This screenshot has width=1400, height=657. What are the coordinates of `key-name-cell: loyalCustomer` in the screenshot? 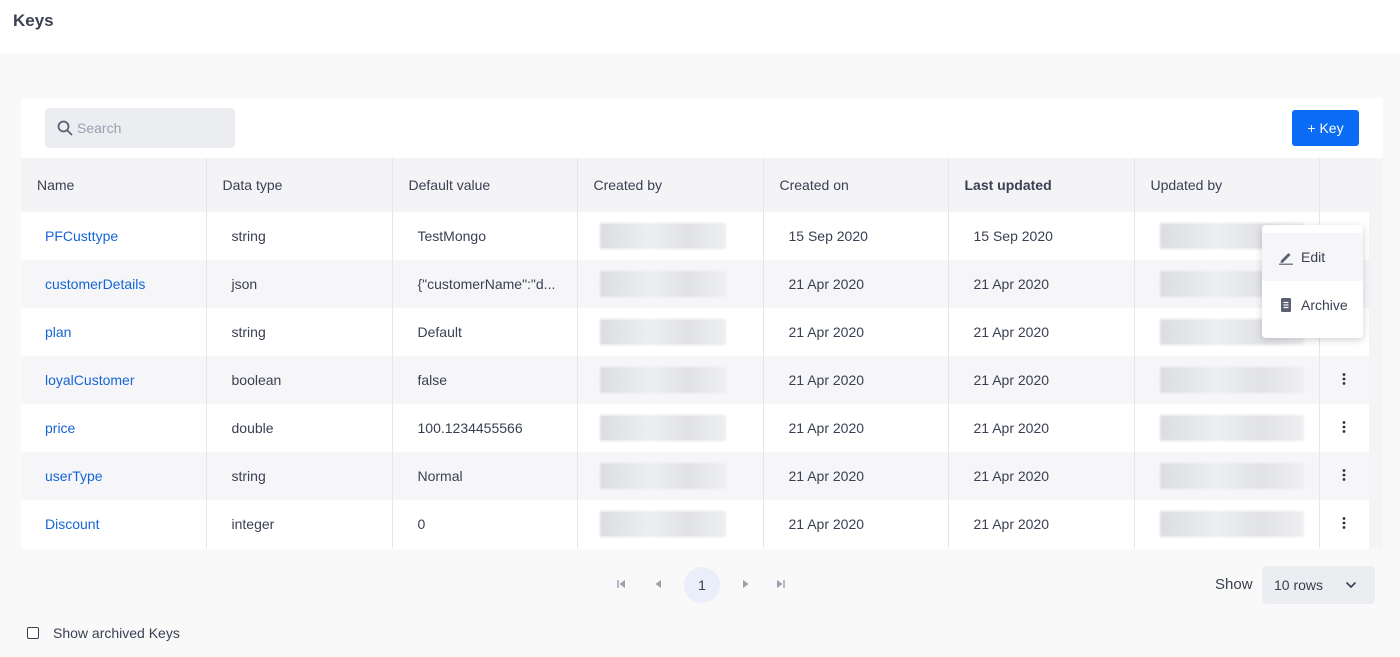 It's located at (114, 380).